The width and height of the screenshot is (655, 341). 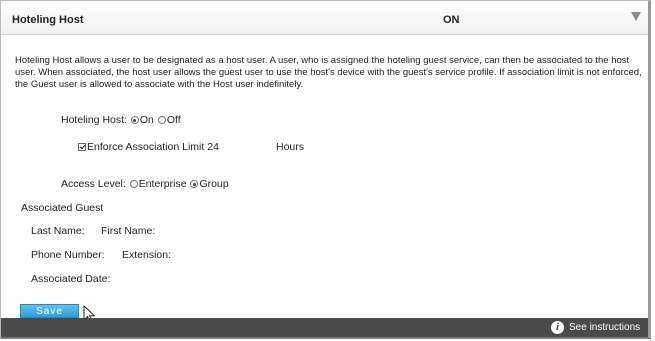 I want to click on extension-label: Extension:, so click(x=147, y=255).